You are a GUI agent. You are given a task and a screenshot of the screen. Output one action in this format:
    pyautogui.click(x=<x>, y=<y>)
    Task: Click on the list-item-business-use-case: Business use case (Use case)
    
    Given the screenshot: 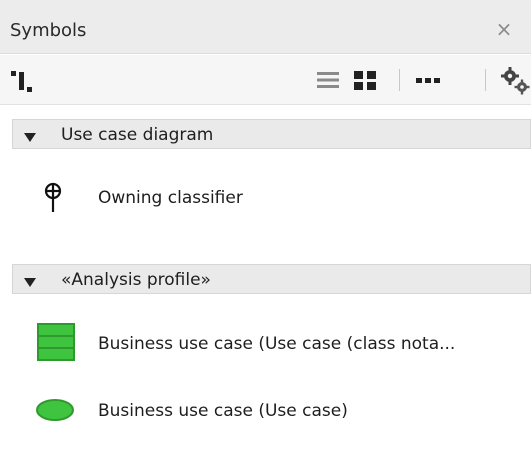 What is the action you would take?
    pyautogui.click(x=280, y=411)
    